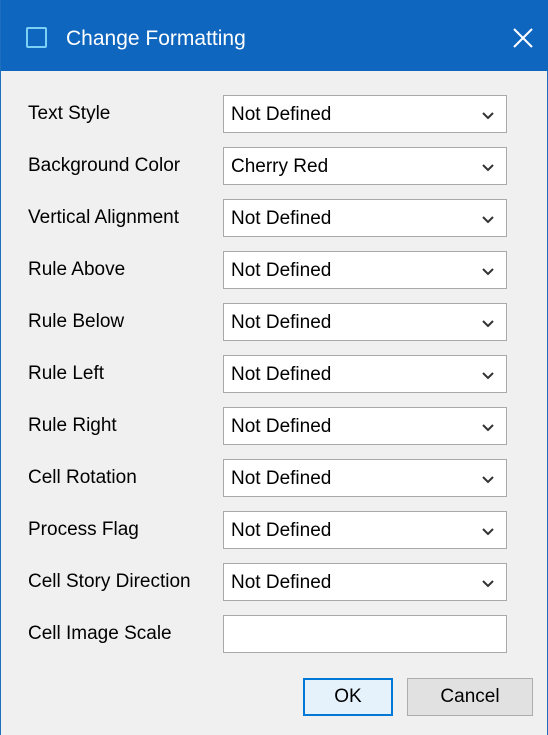 Image resolution: width=548 pixels, height=735 pixels. Describe the element at coordinates (274, 35) in the screenshot. I see `title-bar: Change Formatting` at that location.